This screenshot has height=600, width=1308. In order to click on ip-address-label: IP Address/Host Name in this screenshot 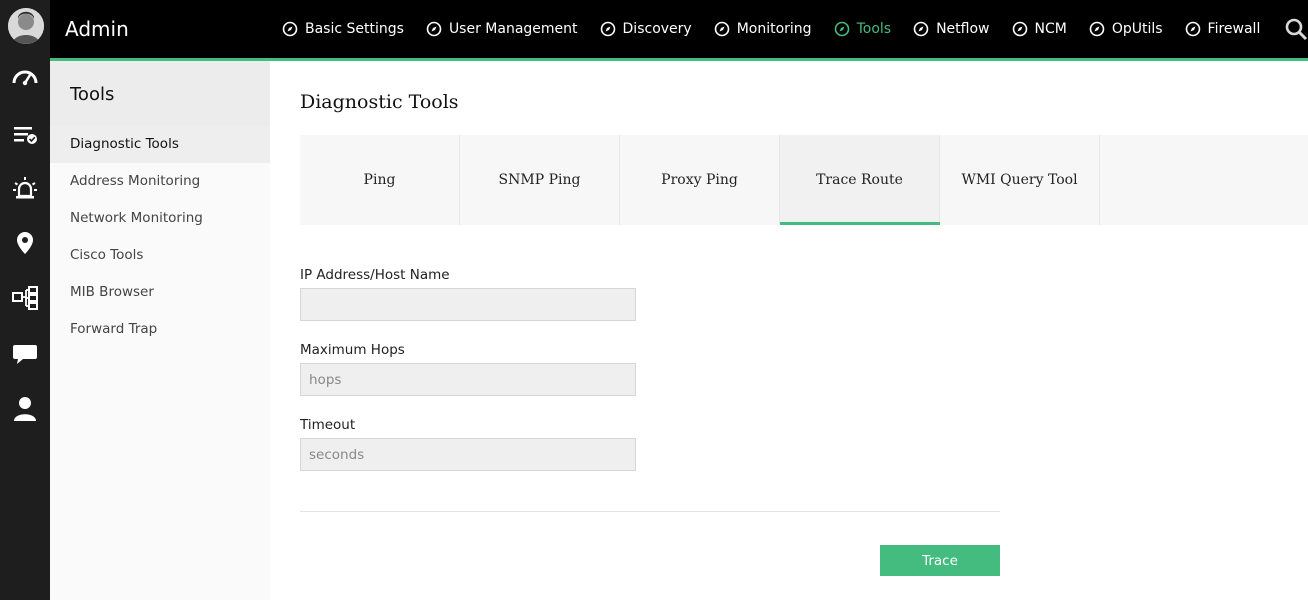, I will do `click(375, 275)`.